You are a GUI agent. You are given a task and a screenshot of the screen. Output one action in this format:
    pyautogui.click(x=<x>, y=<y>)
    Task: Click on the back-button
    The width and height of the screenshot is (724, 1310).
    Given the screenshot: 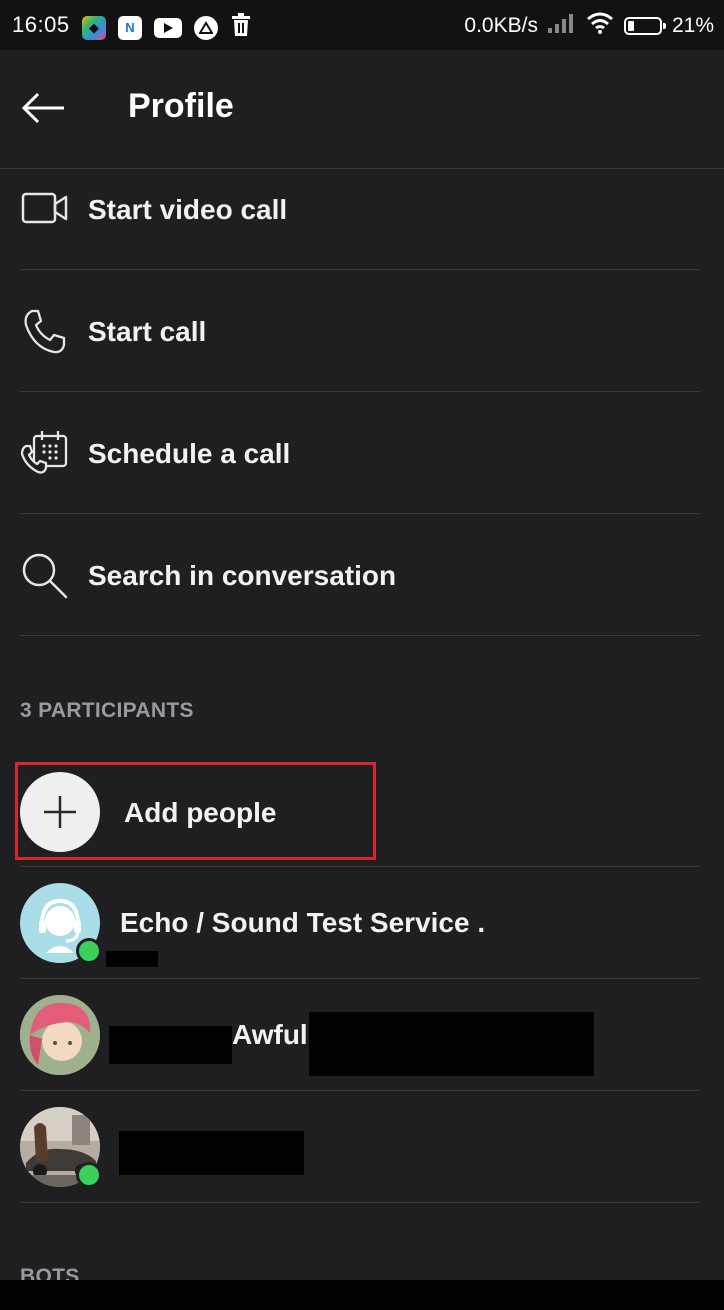 What is the action you would take?
    pyautogui.click(x=44, y=108)
    